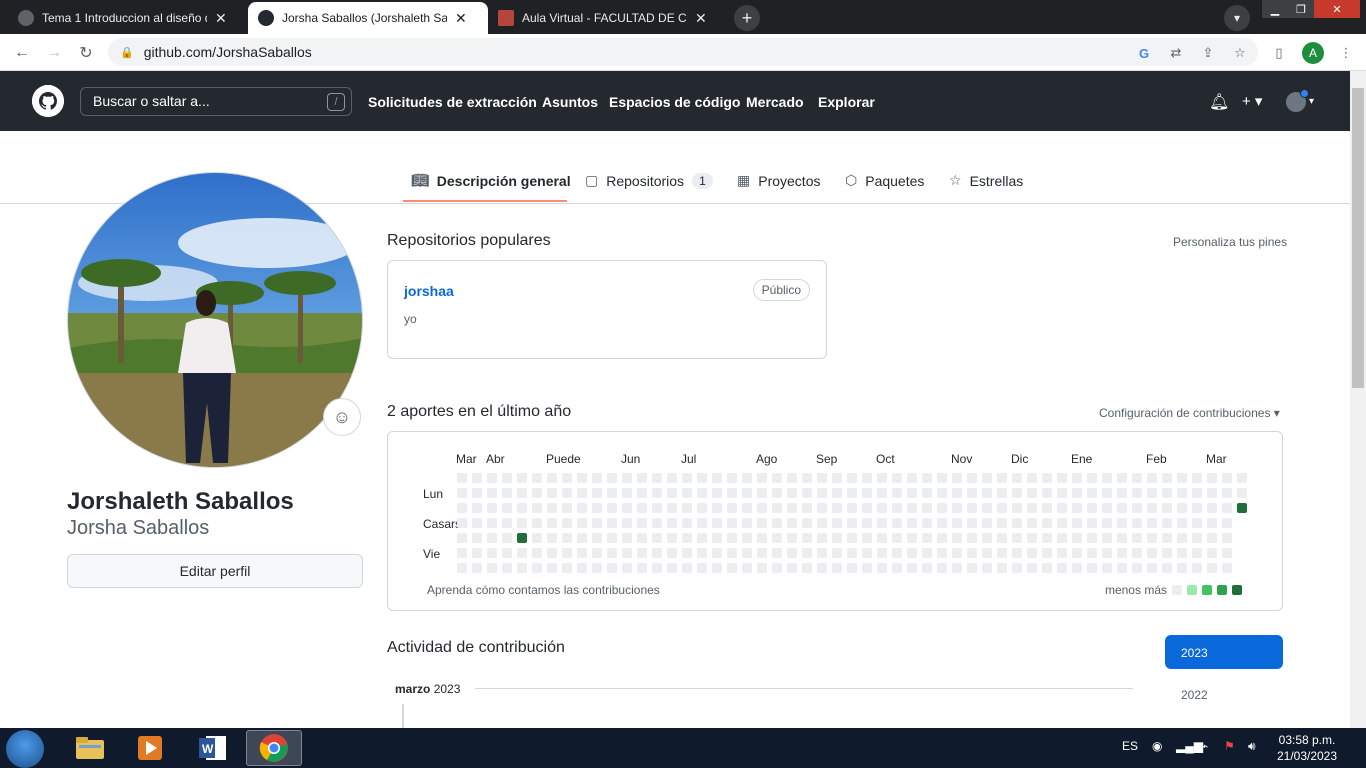 The width and height of the screenshot is (1366, 768). Describe the element at coordinates (1358, 238) in the screenshot. I see `scrollbar-thumb` at that location.